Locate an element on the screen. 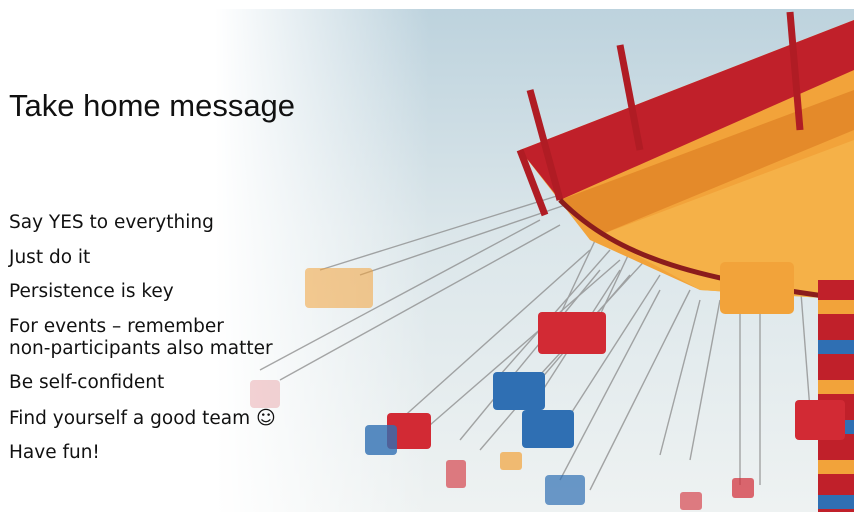 This screenshot has height=512, width=854. smiley-icon: ☺ is located at coordinates (266, 417).